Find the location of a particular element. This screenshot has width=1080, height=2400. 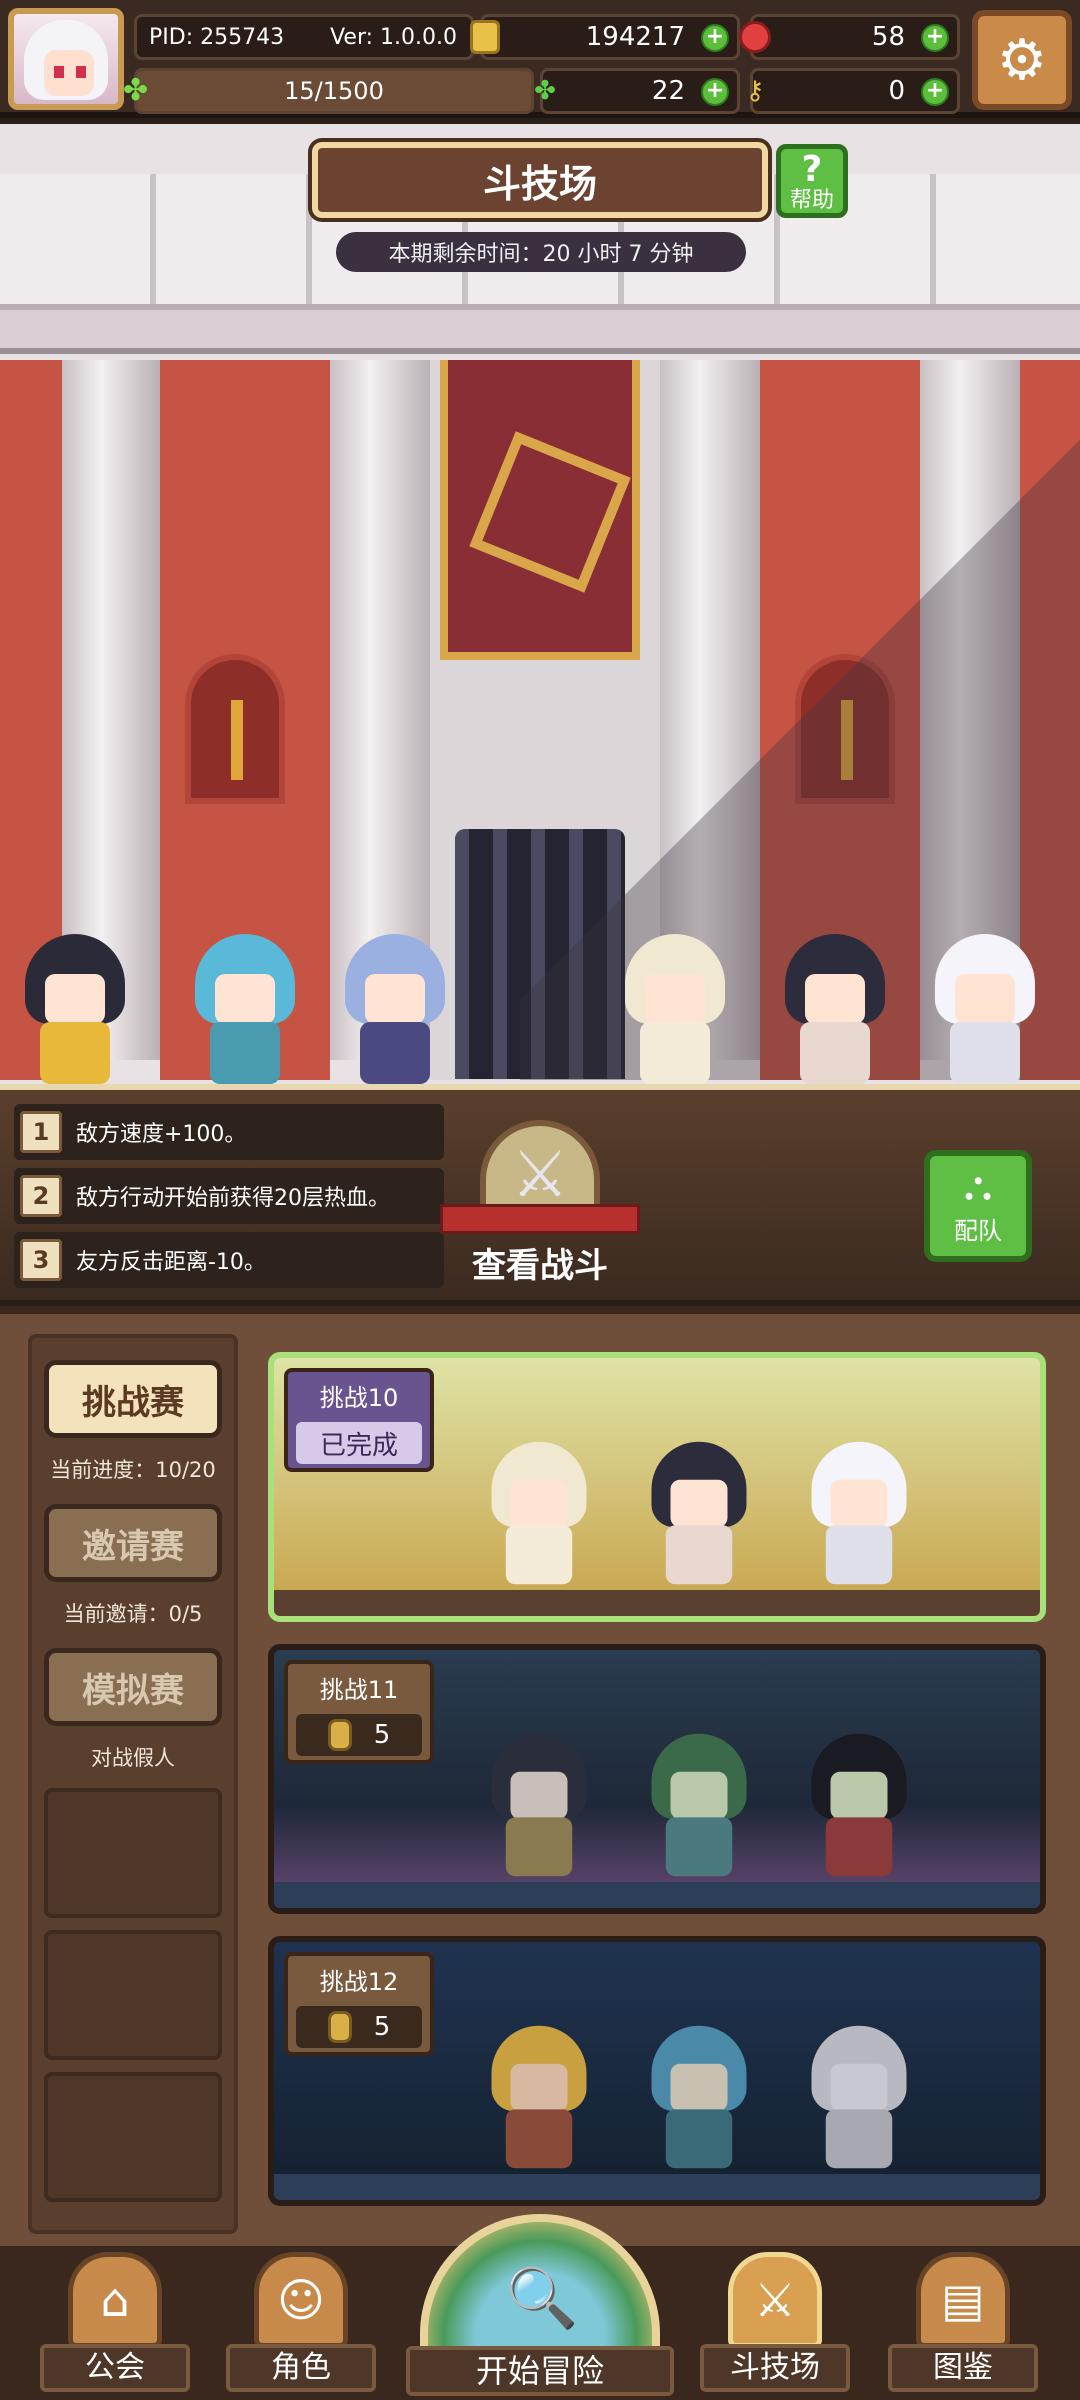

enemy-cat-priestess is located at coordinates (539, 1513).